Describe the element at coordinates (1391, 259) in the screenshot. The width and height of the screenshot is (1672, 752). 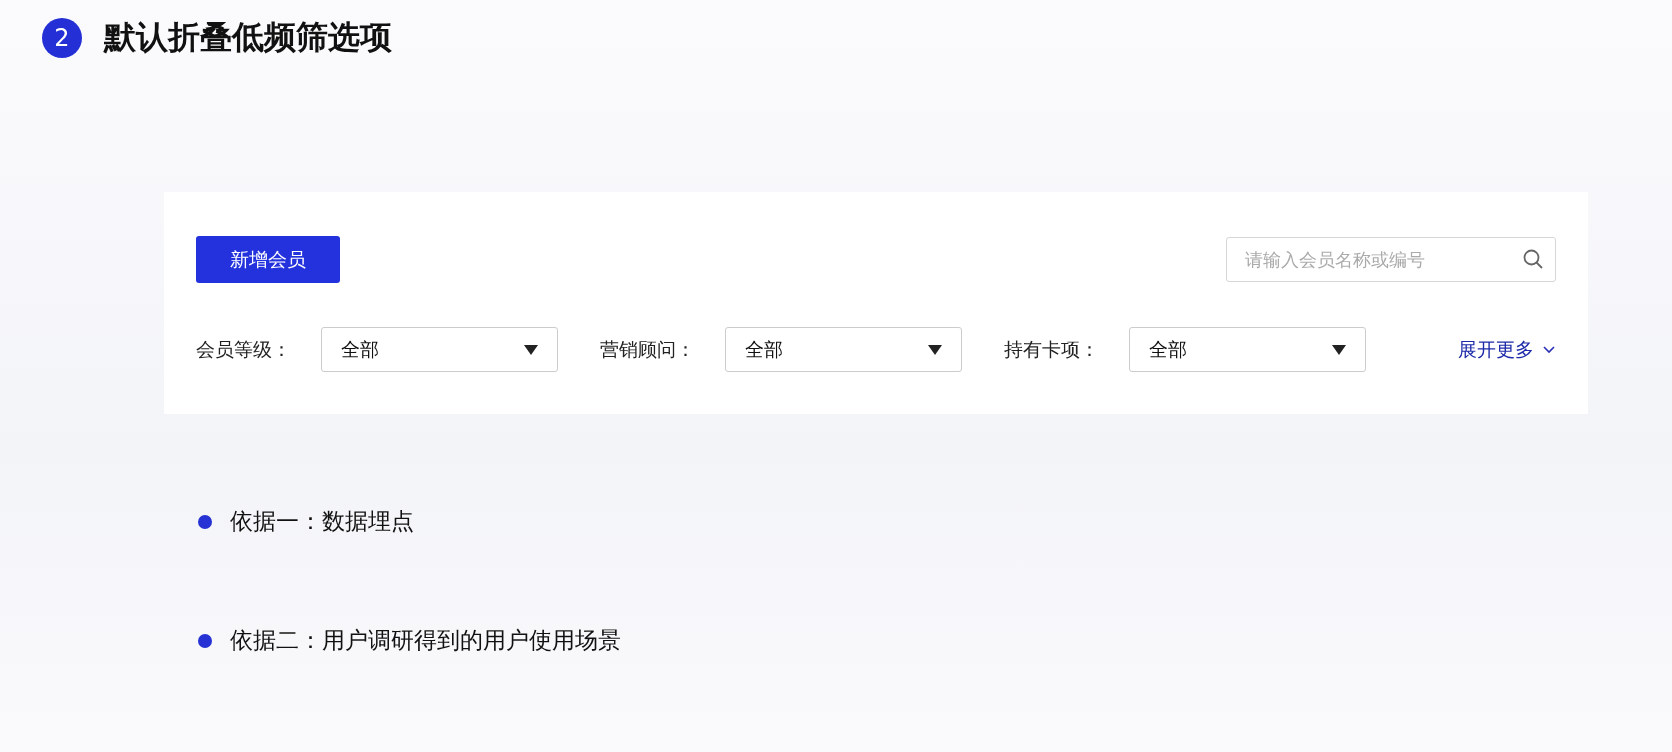
I see `search-field: 请输入会员名称或编号` at that location.